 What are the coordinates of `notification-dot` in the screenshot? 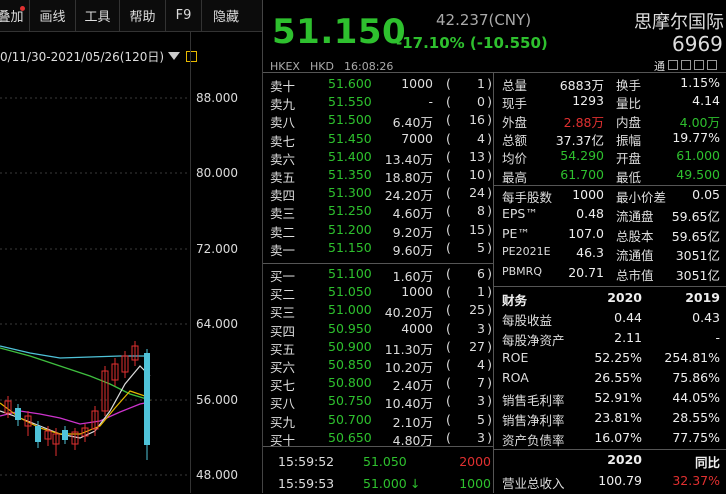 It's located at (22, 8).